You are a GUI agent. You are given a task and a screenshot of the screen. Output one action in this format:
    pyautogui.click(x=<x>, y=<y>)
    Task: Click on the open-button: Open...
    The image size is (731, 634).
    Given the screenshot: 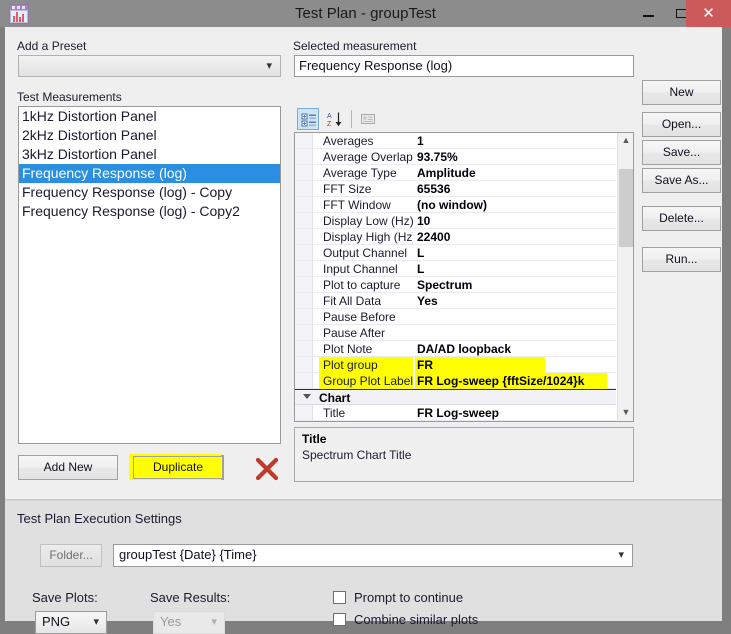 What is the action you would take?
    pyautogui.click(x=681, y=124)
    